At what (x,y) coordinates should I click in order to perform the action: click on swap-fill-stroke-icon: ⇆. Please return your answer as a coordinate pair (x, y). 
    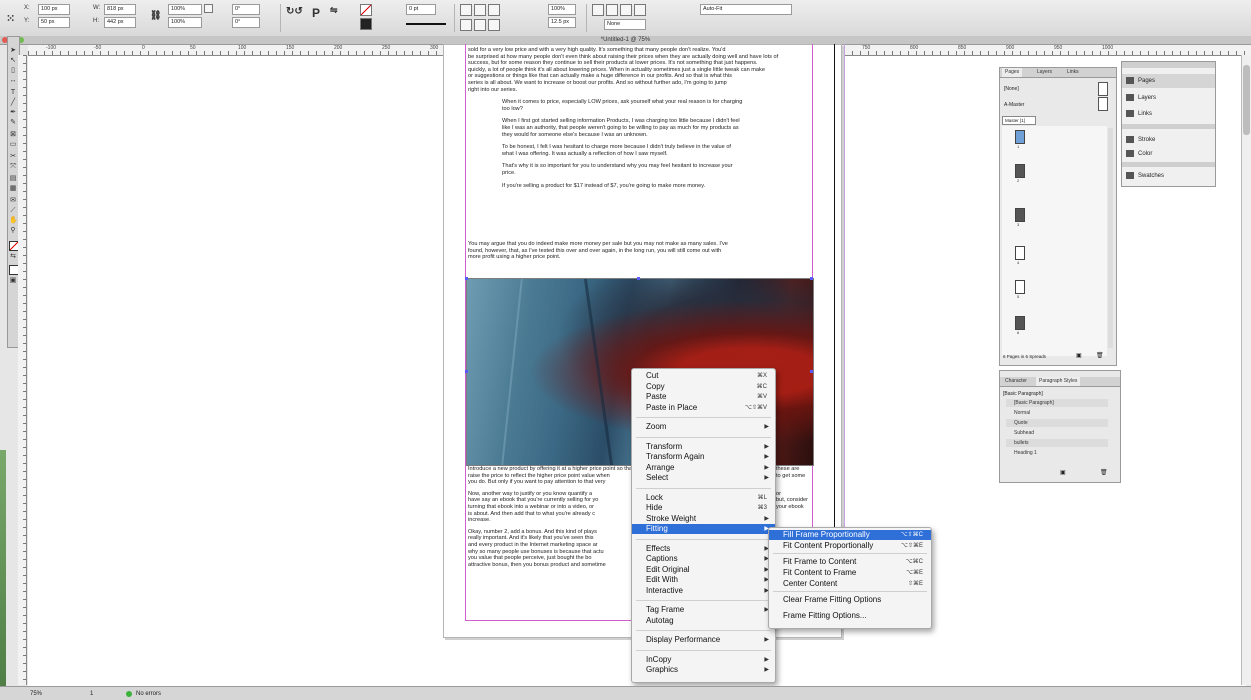
    Looking at the image, I should click on (13, 257).